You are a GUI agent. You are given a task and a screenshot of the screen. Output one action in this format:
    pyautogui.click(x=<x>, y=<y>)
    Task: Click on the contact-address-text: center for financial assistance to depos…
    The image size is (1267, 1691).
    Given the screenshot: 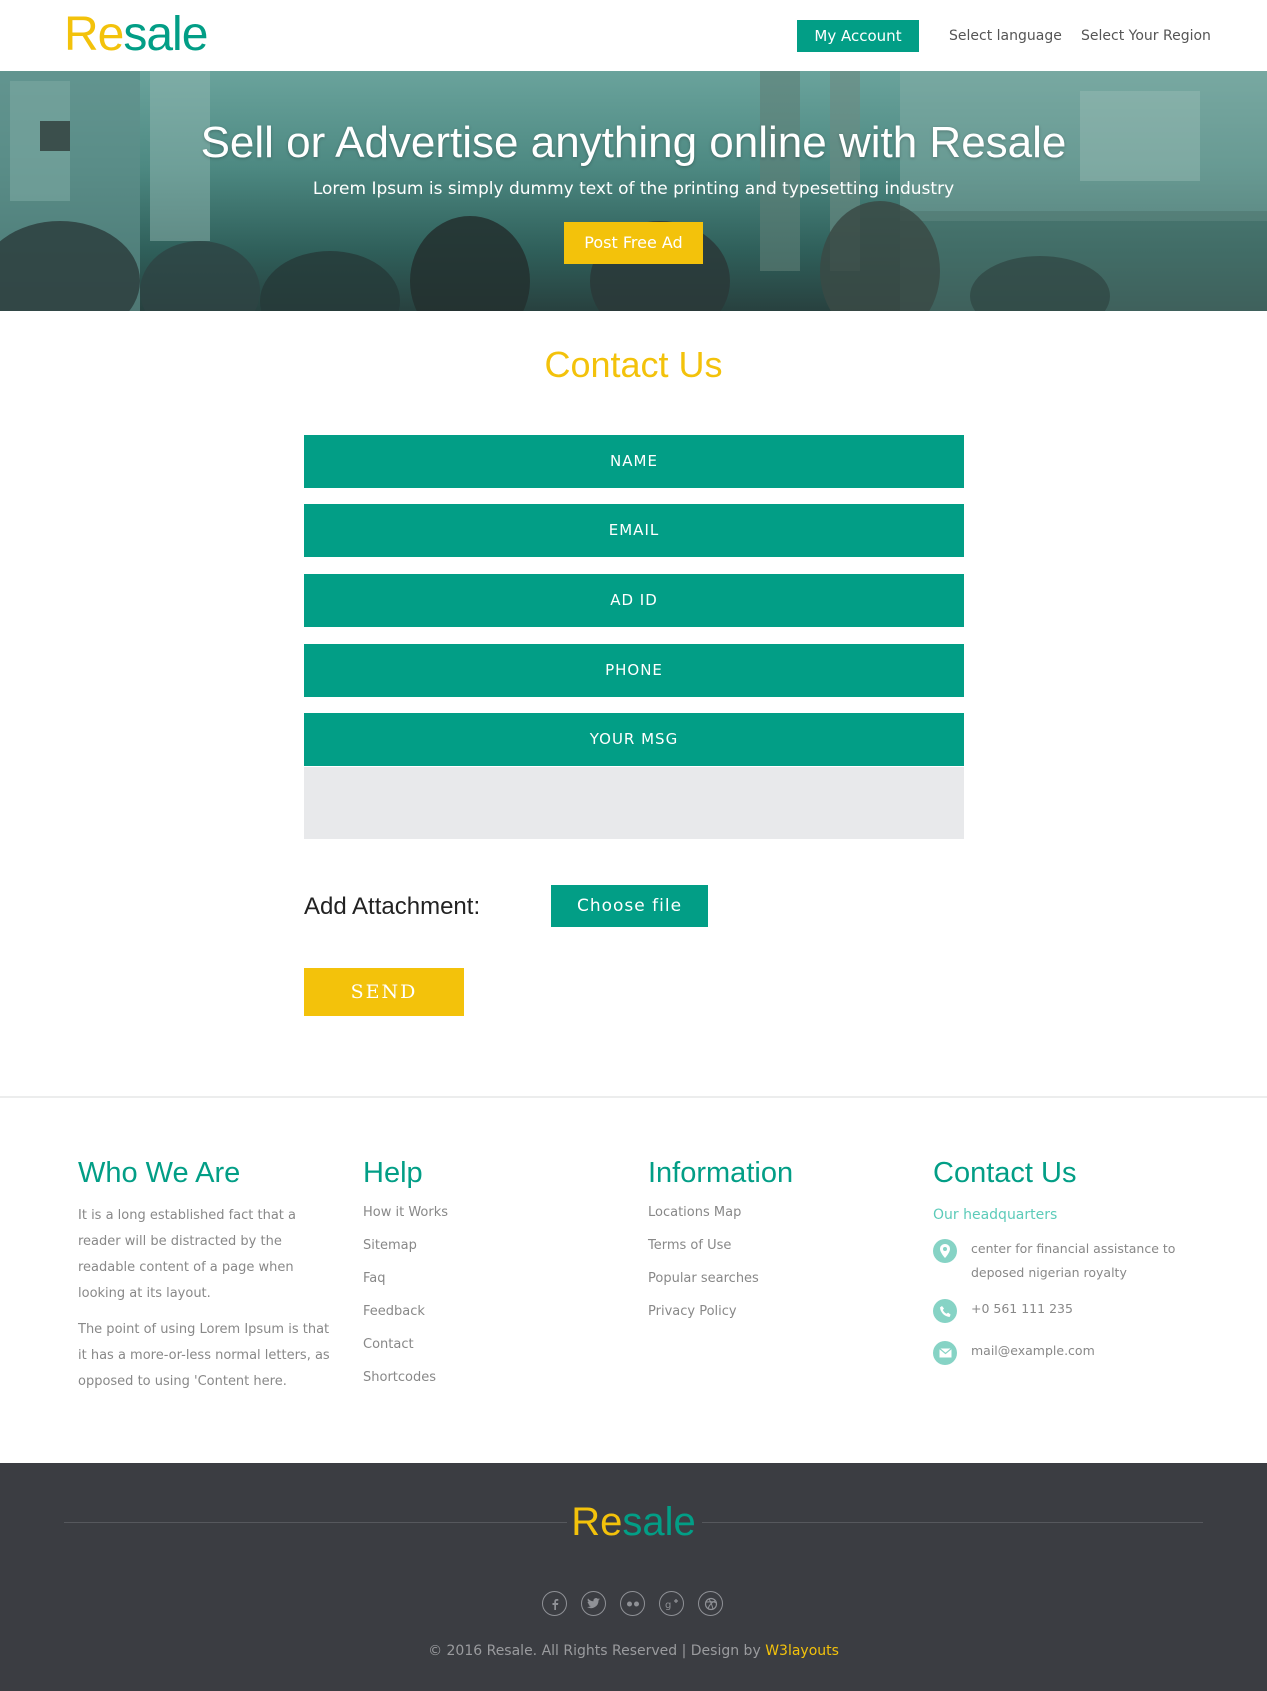 What is the action you would take?
    pyautogui.click(x=1073, y=1260)
    